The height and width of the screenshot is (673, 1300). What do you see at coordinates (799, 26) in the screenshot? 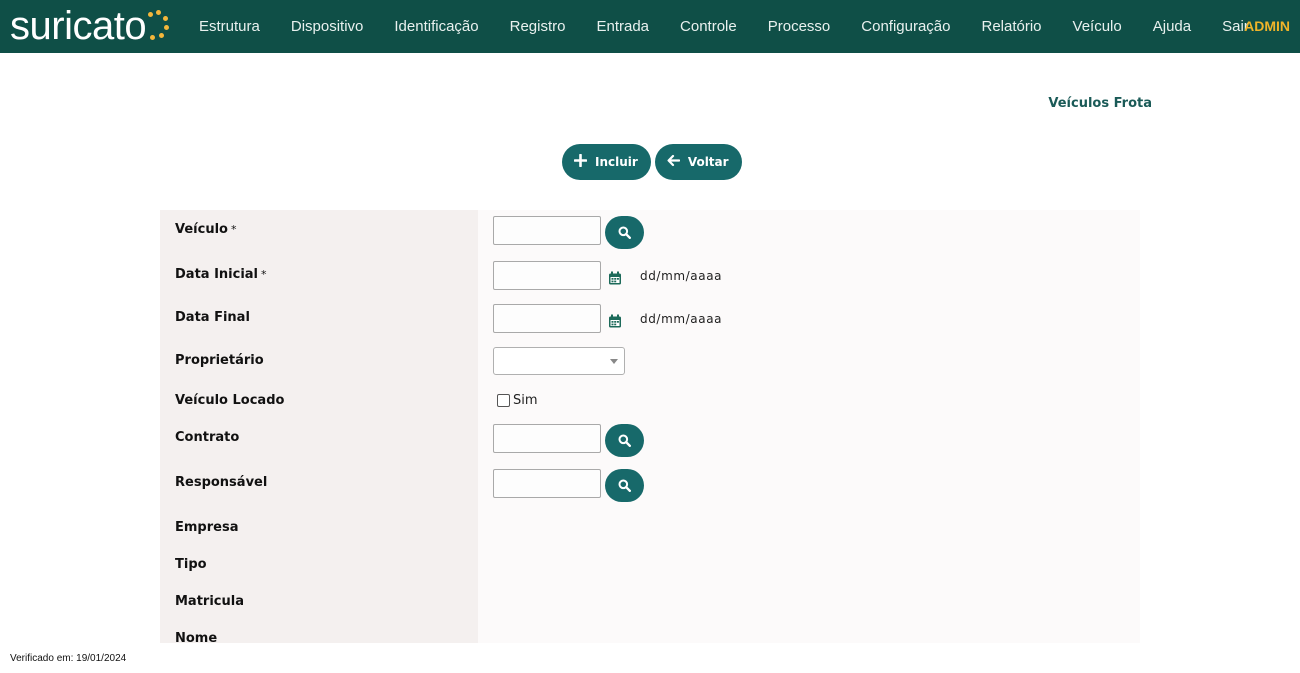
I see `nav-item-processo: Processo` at bounding box center [799, 26].